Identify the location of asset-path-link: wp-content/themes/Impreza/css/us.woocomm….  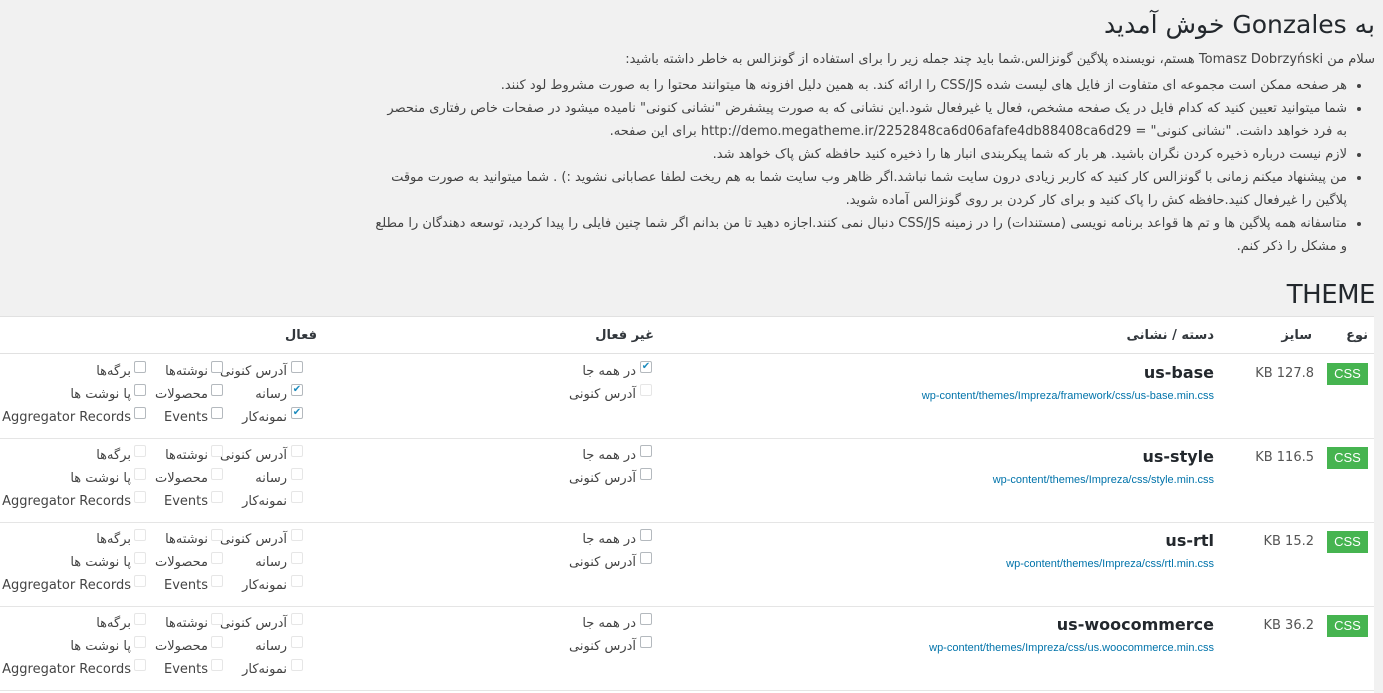
(1071, 648).